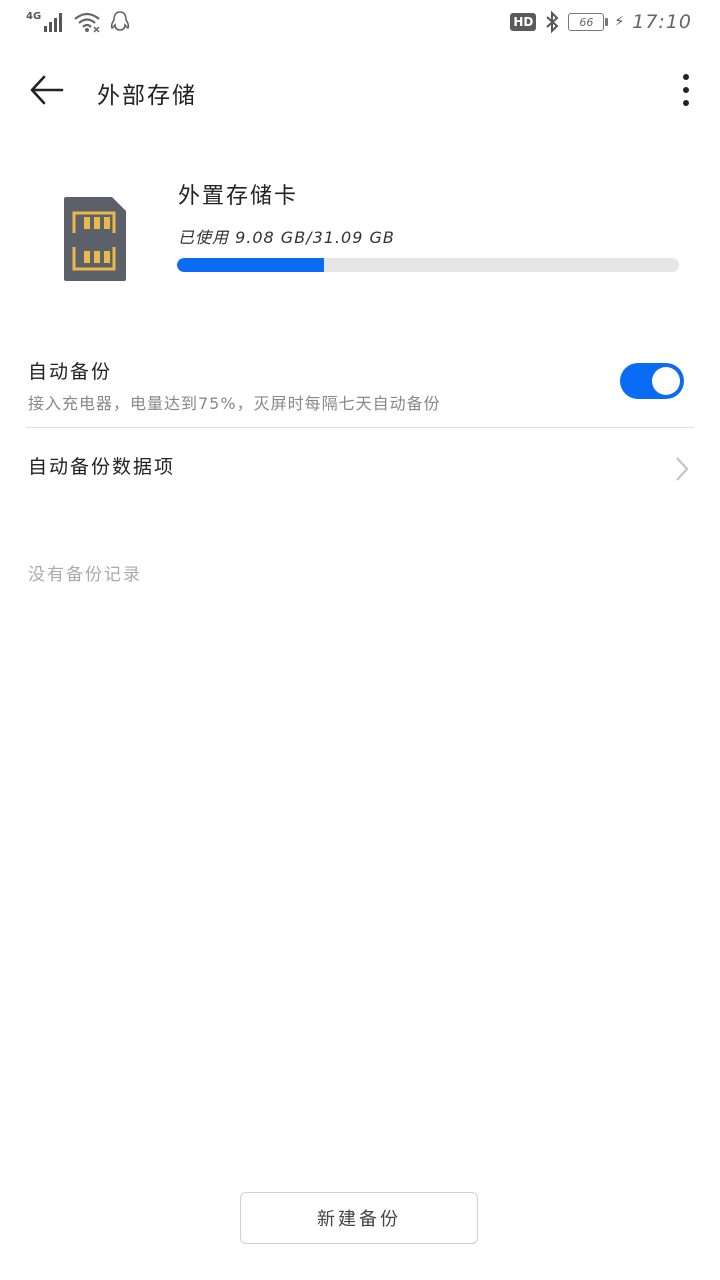 The image size is (720, 1280). I want to click on divider, so click(360, 427).